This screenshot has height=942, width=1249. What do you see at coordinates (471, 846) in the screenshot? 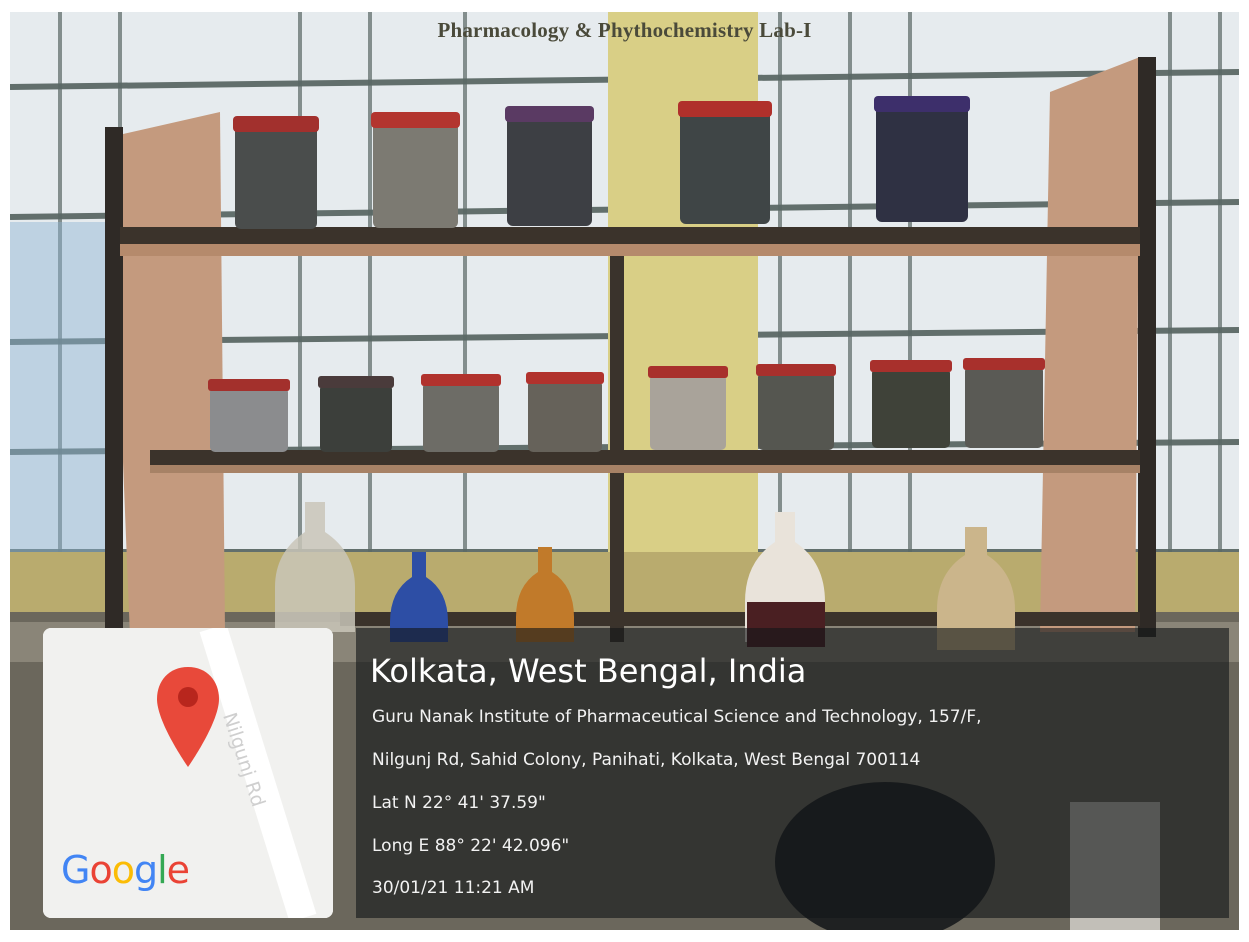
I see `longitude: Long E 88° 22' 42.096"` at bounding box center [471, 846].